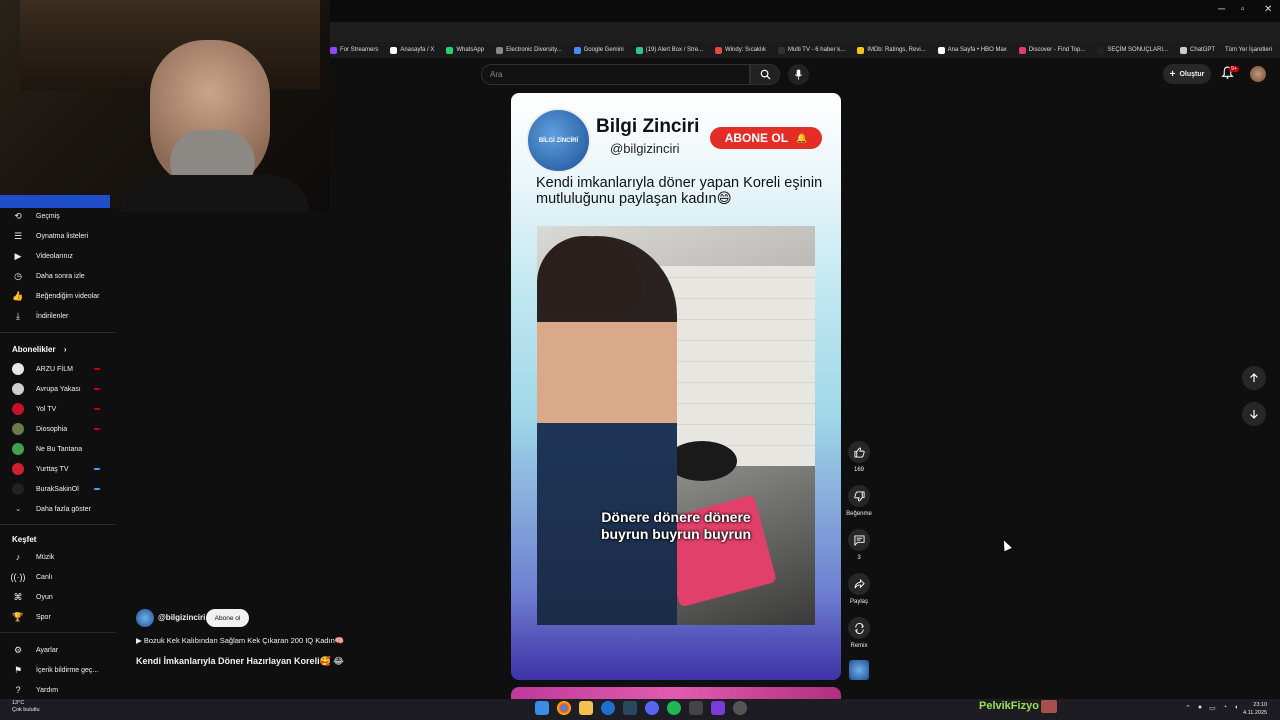  I want to click on next-short-preview, so click(676, 693).